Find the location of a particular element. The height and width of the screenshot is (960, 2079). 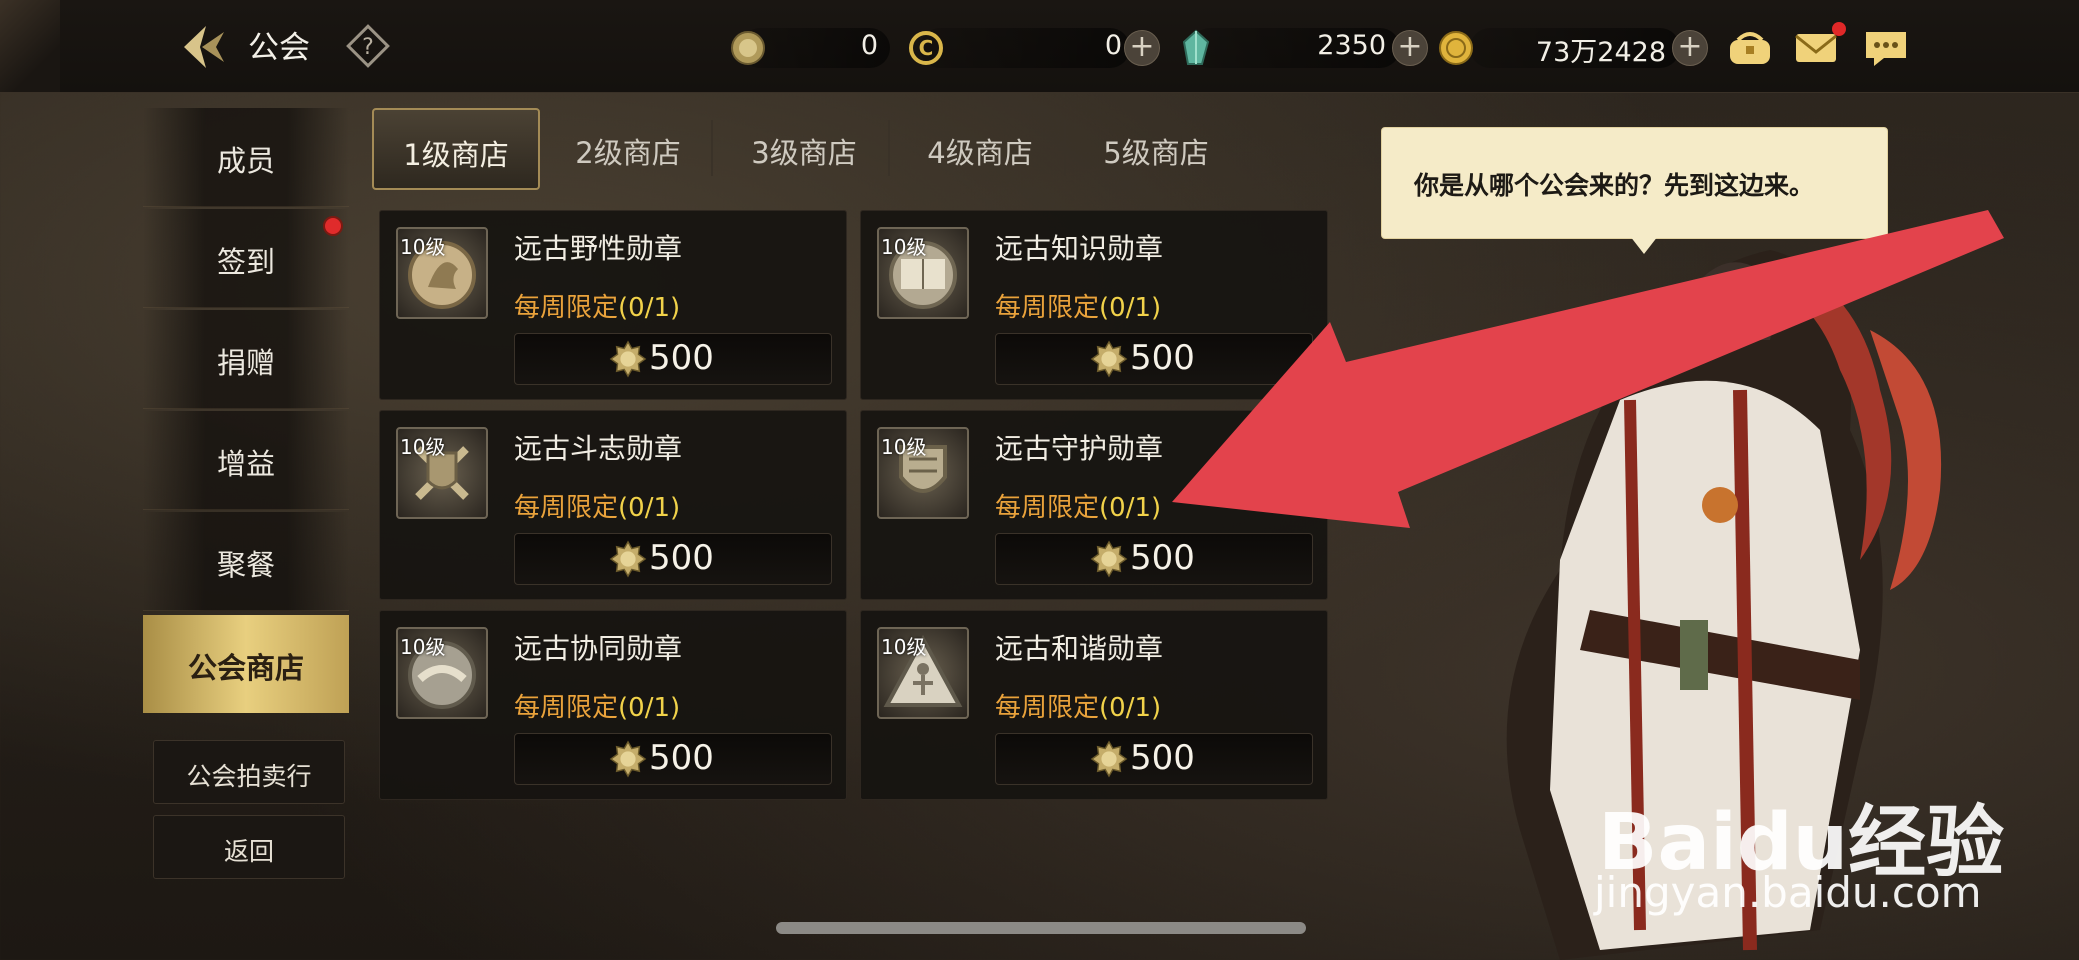

return-button: 返回 is located at coordinates (249, 847).